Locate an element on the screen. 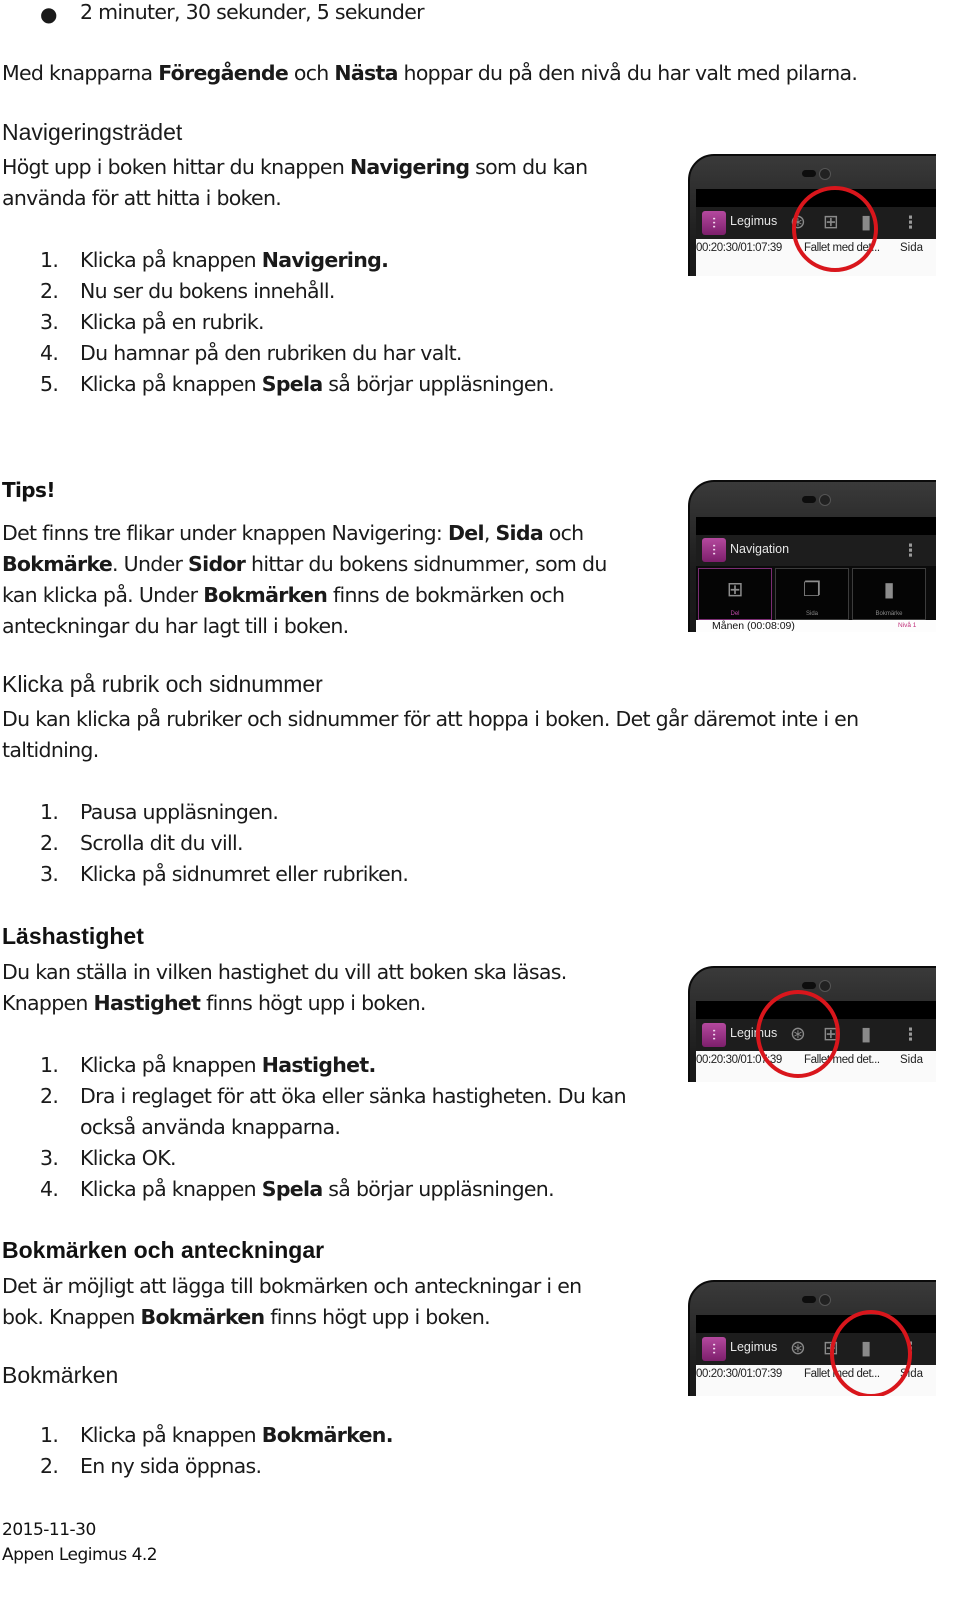  page-footer: 2015-11-30 Appen Legimus 4.2 is located at coordinates (80, 1543).